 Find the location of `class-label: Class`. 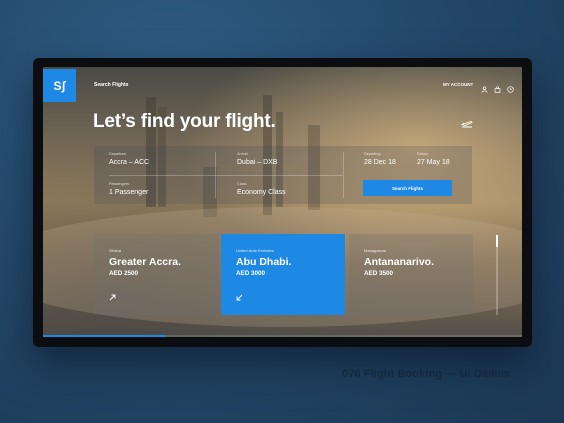

class-label: Class is located at coordinates (242, 184).